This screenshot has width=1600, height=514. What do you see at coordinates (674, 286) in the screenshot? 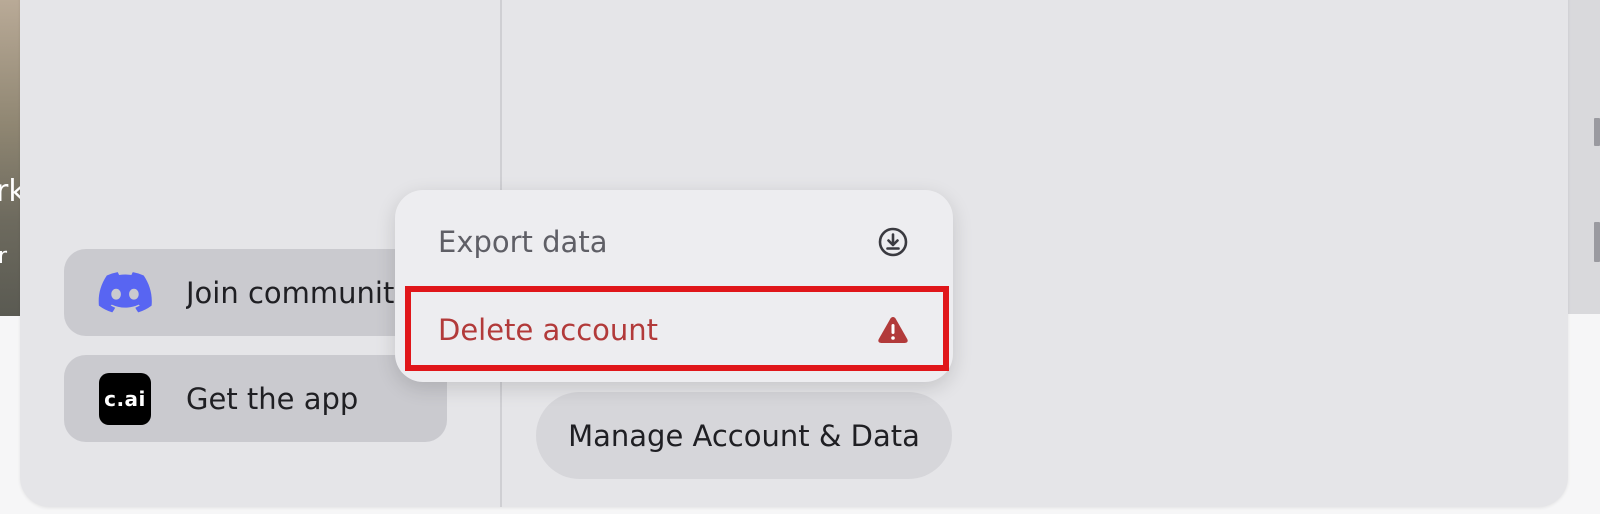
I see `account-data-menu: Export data Delete account` at bounding box center [674, 286].